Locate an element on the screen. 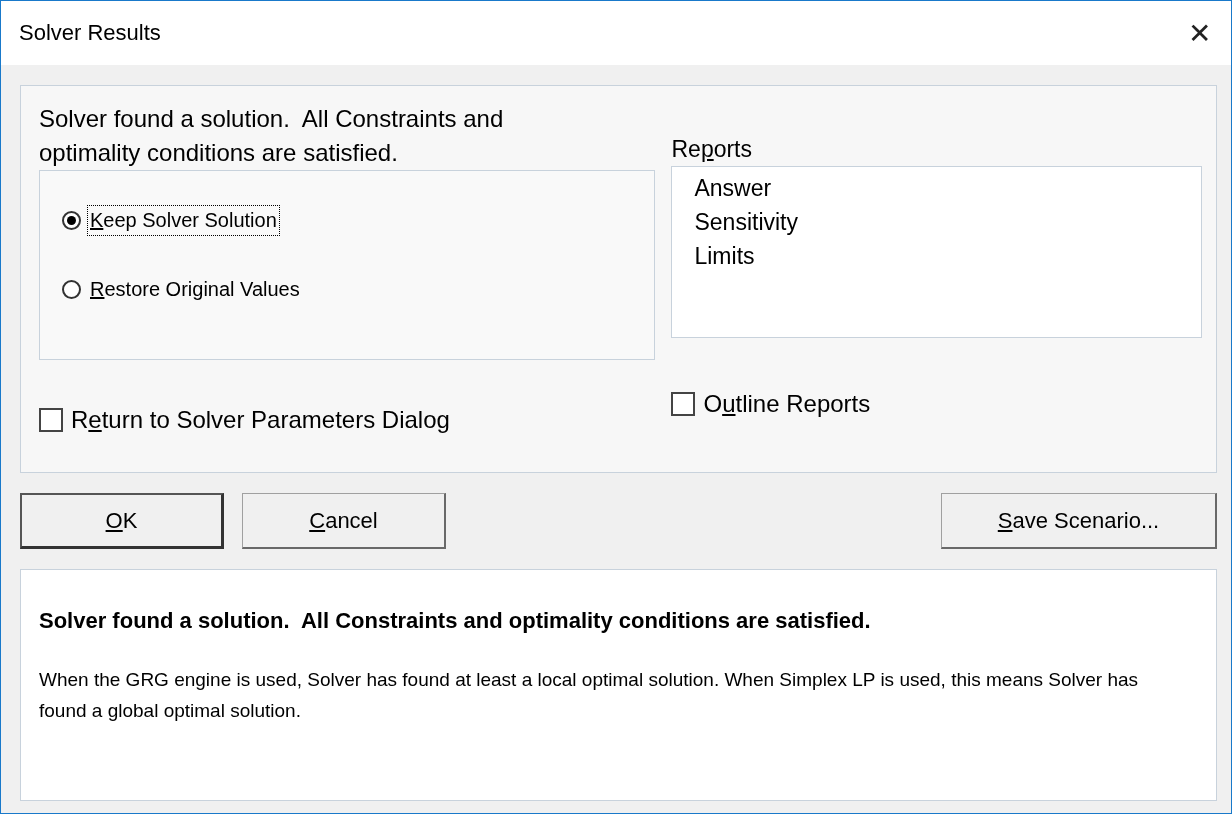 The height and width of the screenshot is (814, 1232). details-text: When the GRG engine is used, Solver has found at least a local optimal solution. When Simplex LP is used, this means Solver has found a global optimal solution. is located at coordinates (589, 695).